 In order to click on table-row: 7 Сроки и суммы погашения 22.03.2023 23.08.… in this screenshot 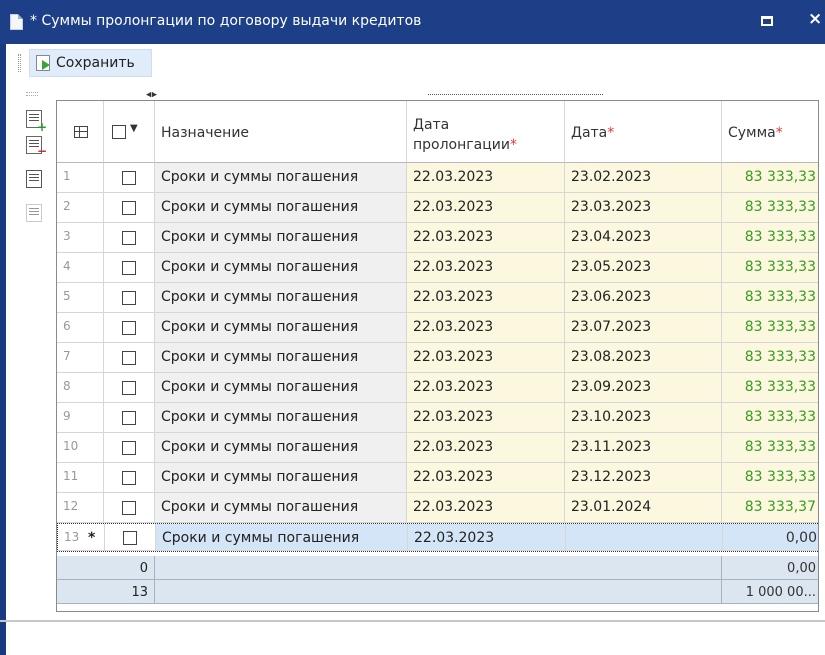, I will do `click(437, 358)`.